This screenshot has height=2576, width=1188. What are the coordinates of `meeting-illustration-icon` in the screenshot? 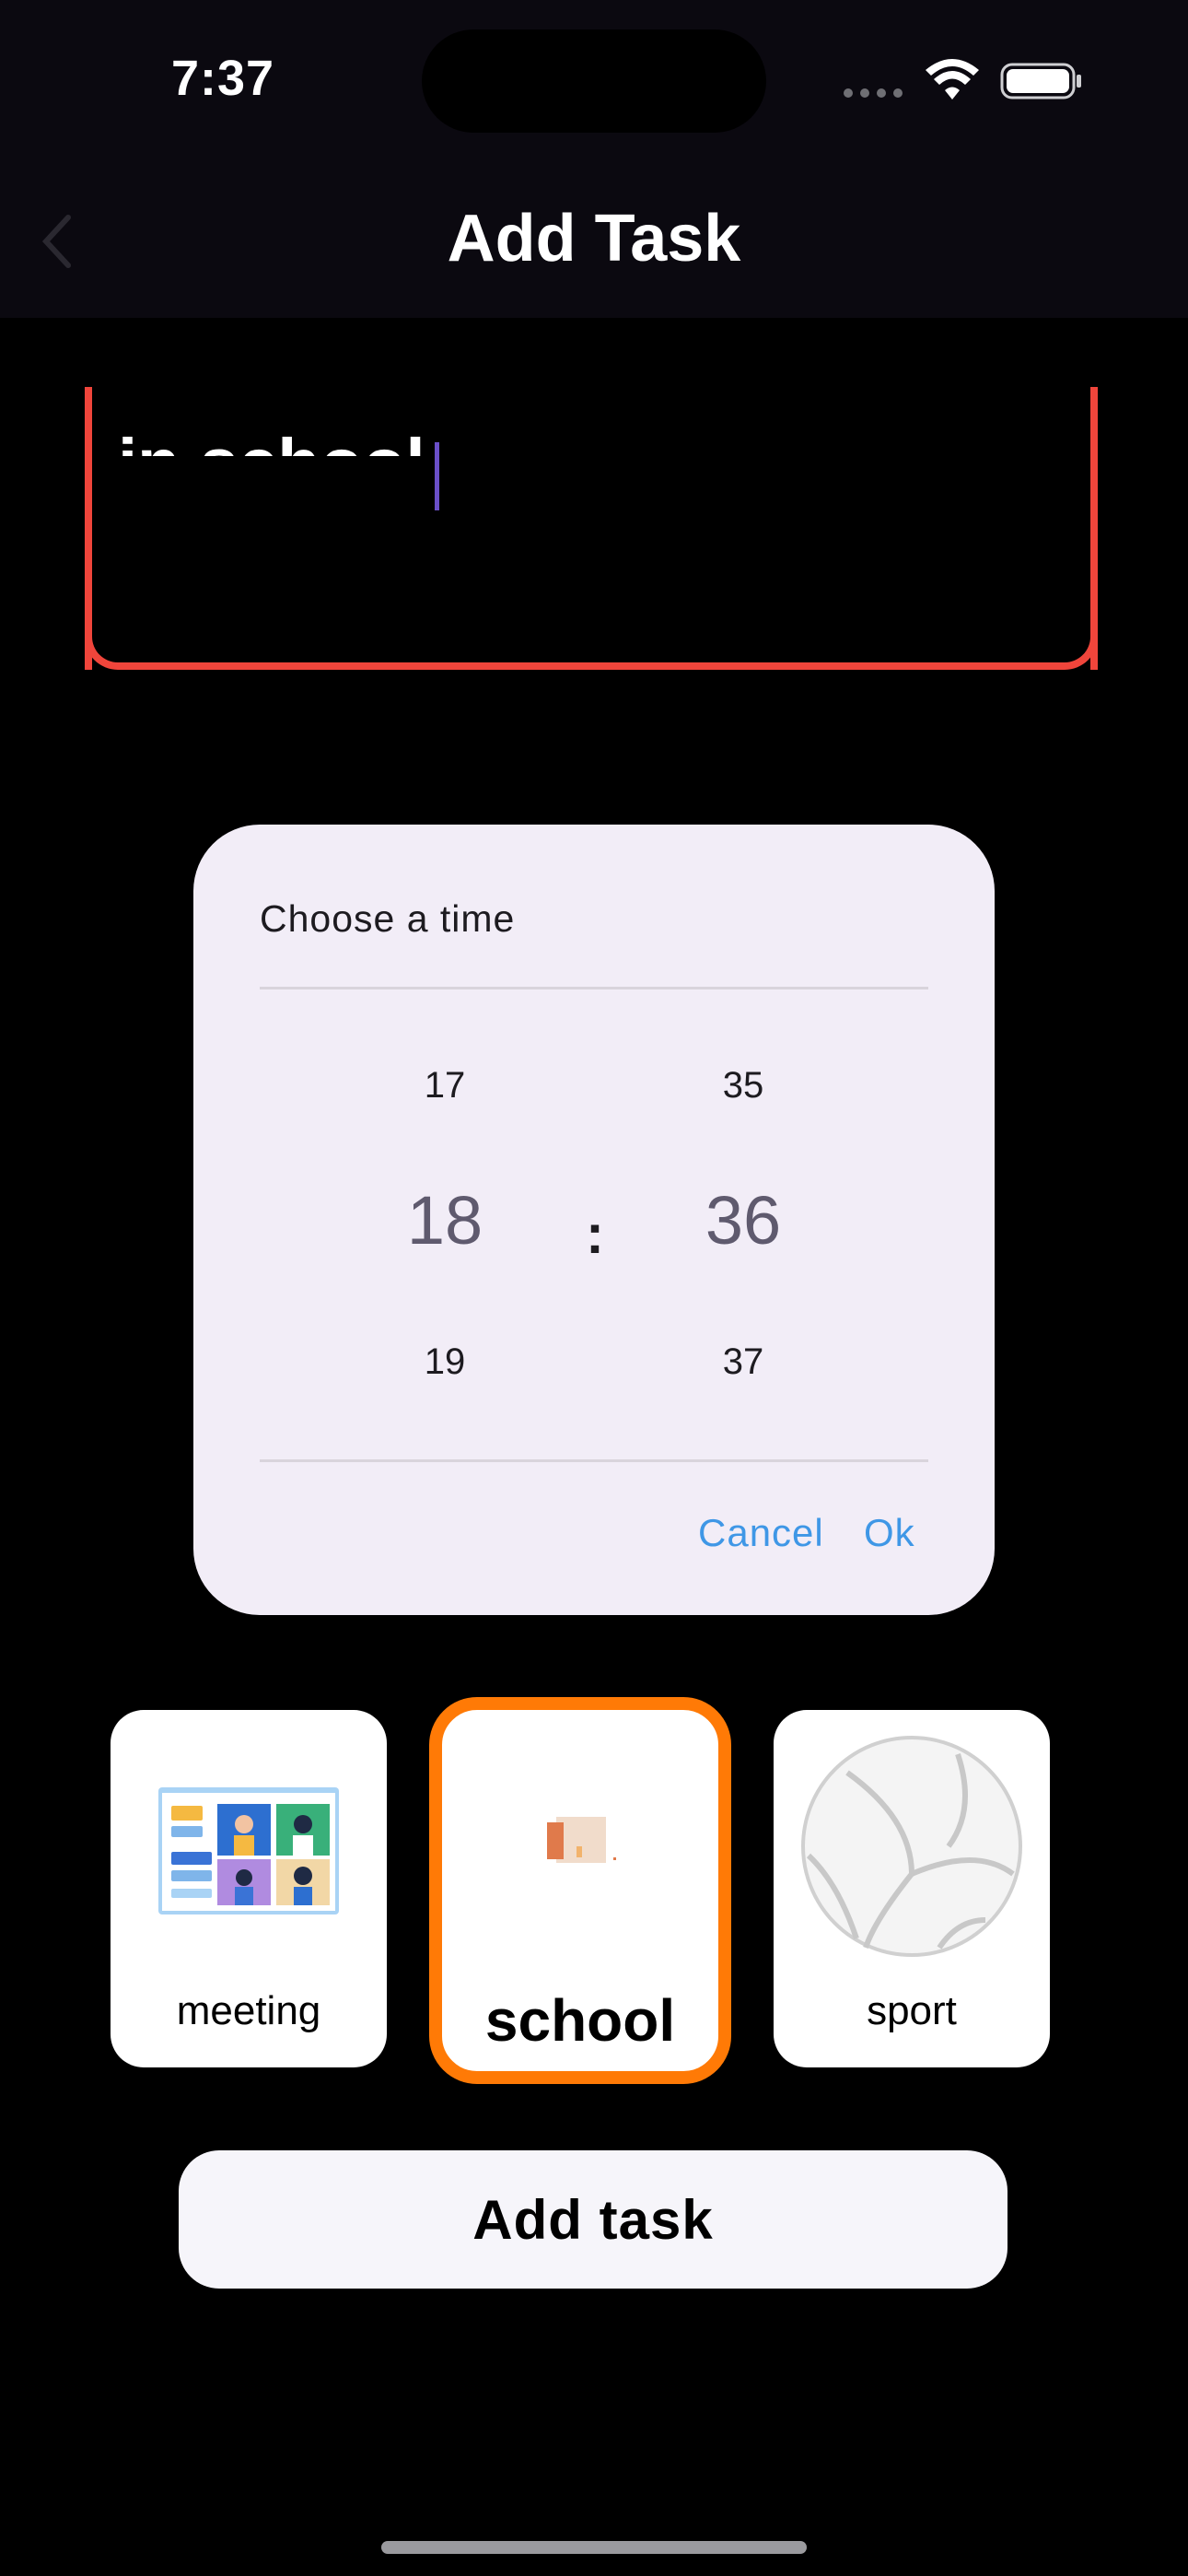 It's located at (249, 1850).